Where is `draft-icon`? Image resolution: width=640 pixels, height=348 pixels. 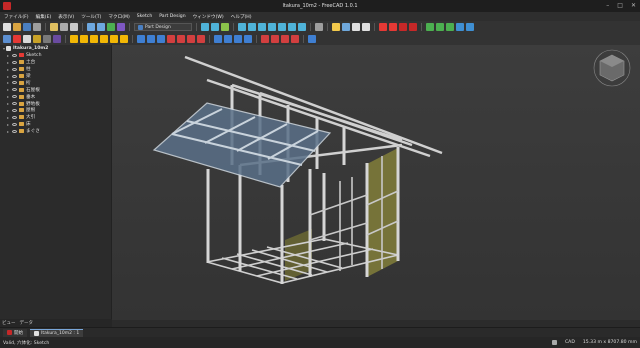 draft-icon is located at coordinates (285, 39).